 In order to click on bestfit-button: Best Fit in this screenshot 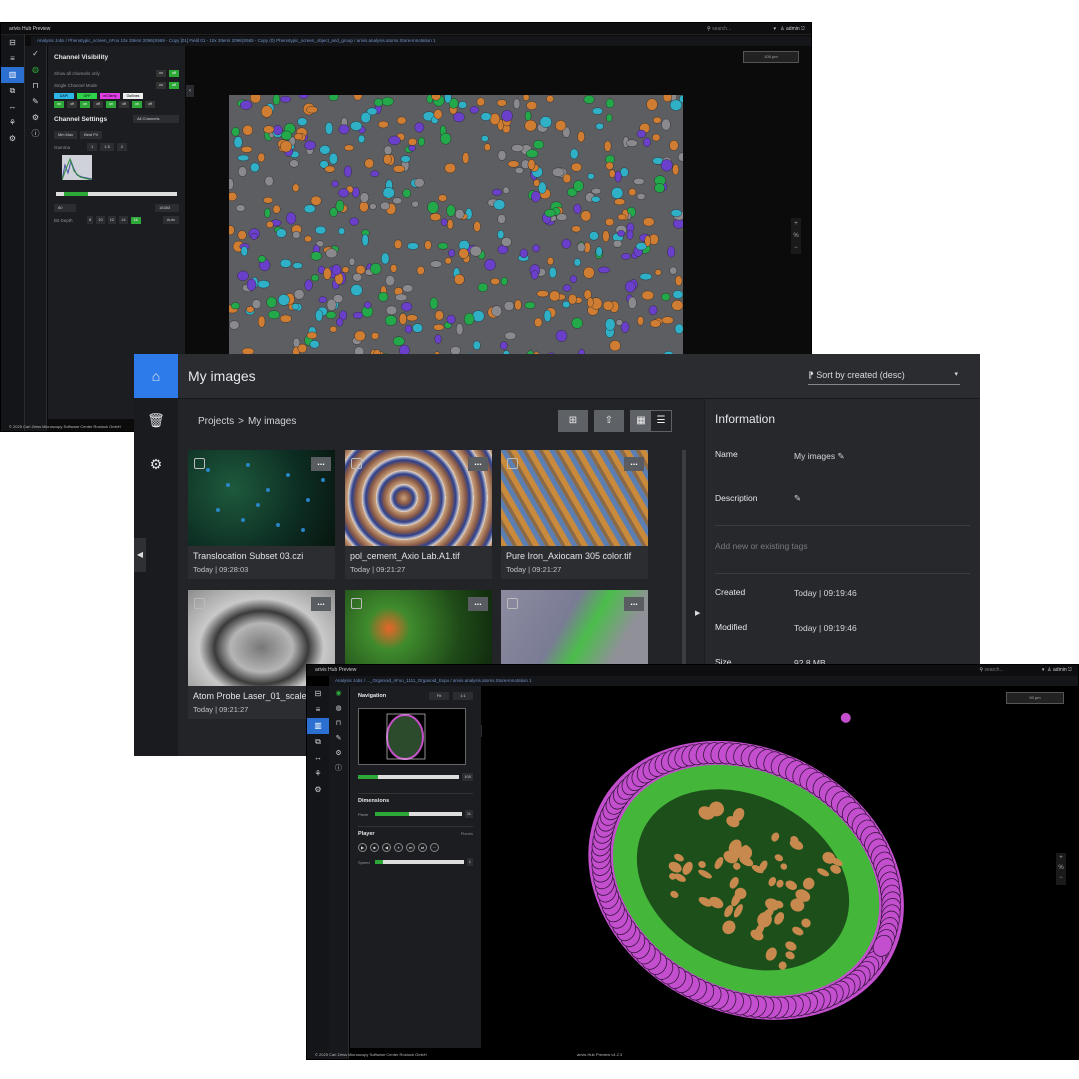, I will do `click(91, 135)`.